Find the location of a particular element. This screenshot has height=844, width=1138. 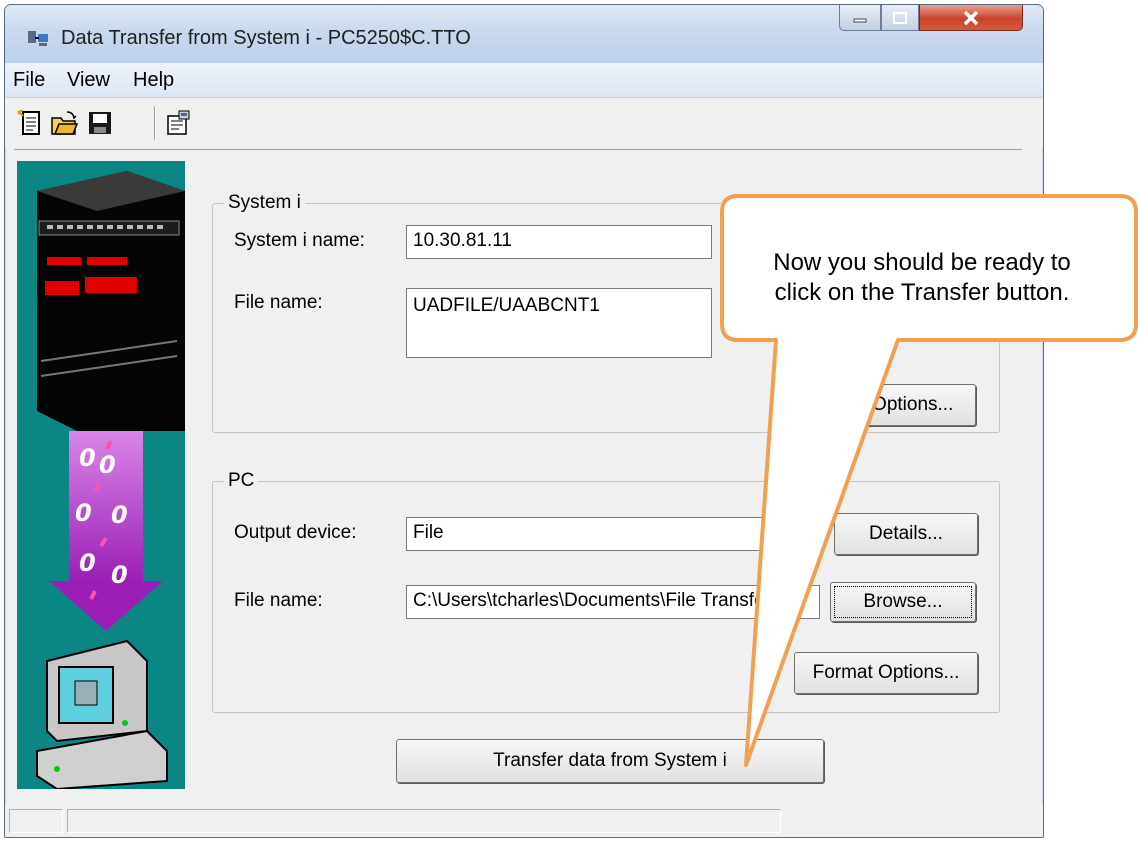

system-file-name-label: File name: is located at coordinates (278, 302).